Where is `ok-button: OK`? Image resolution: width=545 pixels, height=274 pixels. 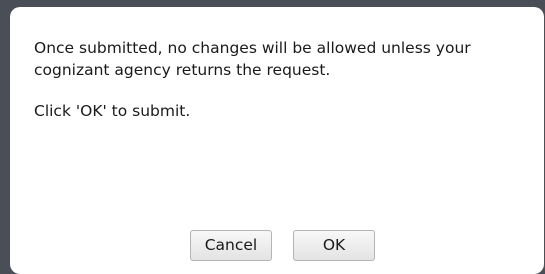
ok-button: OK is located at coordinates (334, 245).